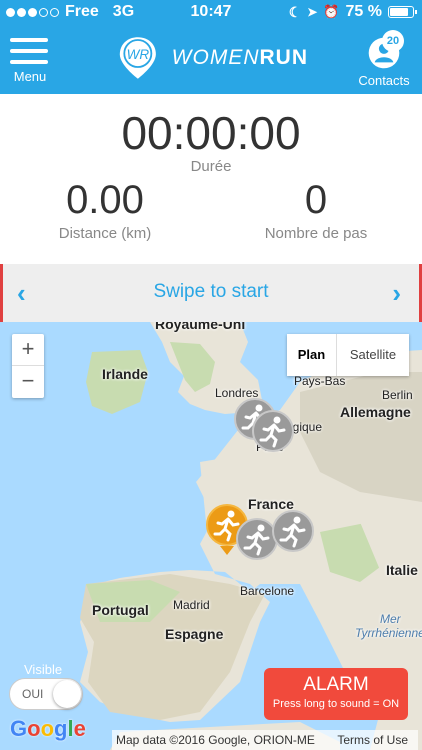 This screenshot has height=750, width=422. What do you see at coordinates (191, 605) in the screenshot?
I see `map-label-madrid: Madrid` at bounding box center [191, 605].